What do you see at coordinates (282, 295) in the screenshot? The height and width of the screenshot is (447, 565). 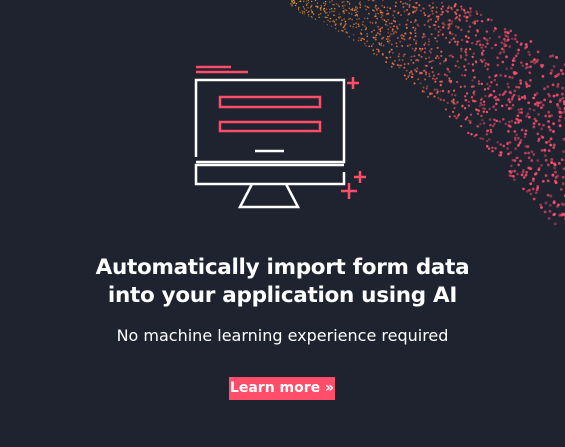 I see `headline-line-2: into your application using AI` at bounding box center [282, 295].